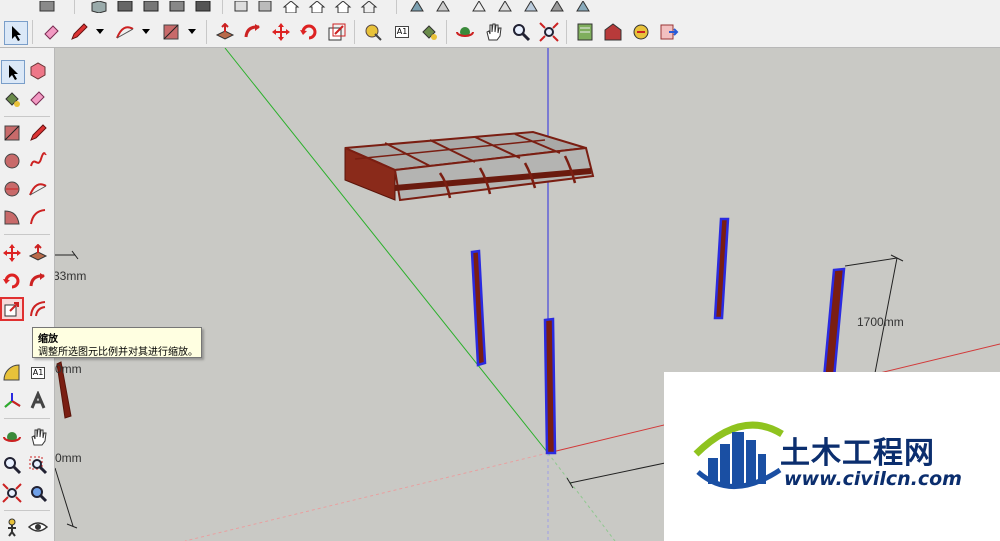  Describe the element at coordinates (68, 458) in the screenshot. I see `dimension-label-left-3: 0mm` at that location.